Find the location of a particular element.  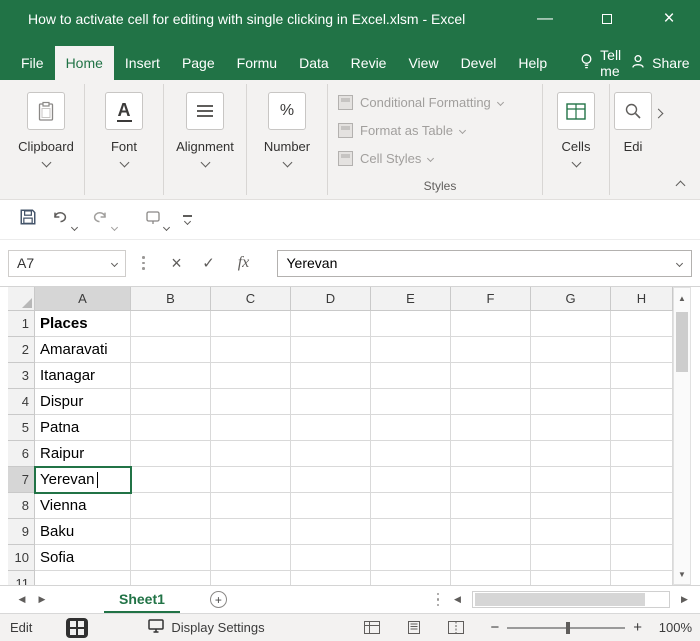

cell-G2 is located at coordinates (571, 350).